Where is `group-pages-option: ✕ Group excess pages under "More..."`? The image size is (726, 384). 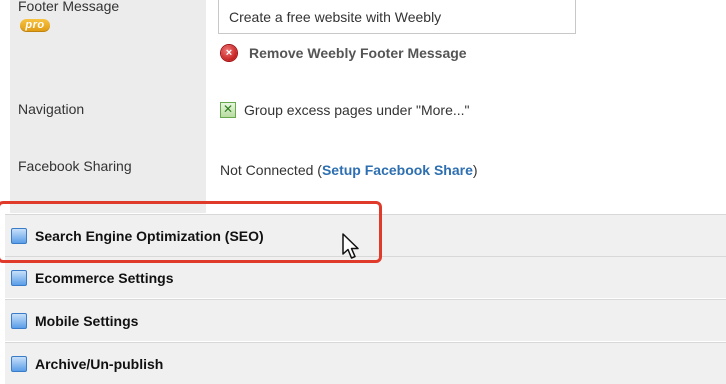 group-pages-option: ✕ Group excess pages under "More..." is located at coordinates (345, 110).